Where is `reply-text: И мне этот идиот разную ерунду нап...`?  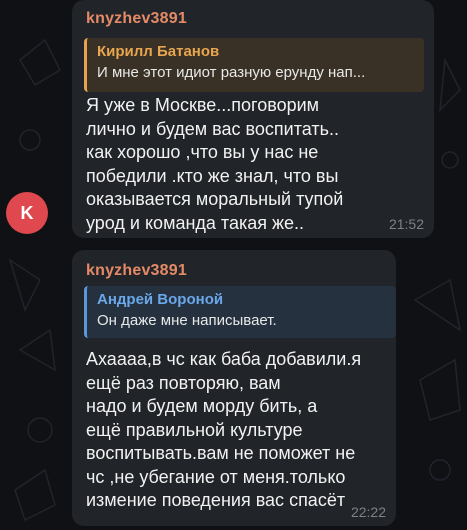
reply-text: И мне этот идиот разную ерунду нап... is located at coordinates (231, 72).